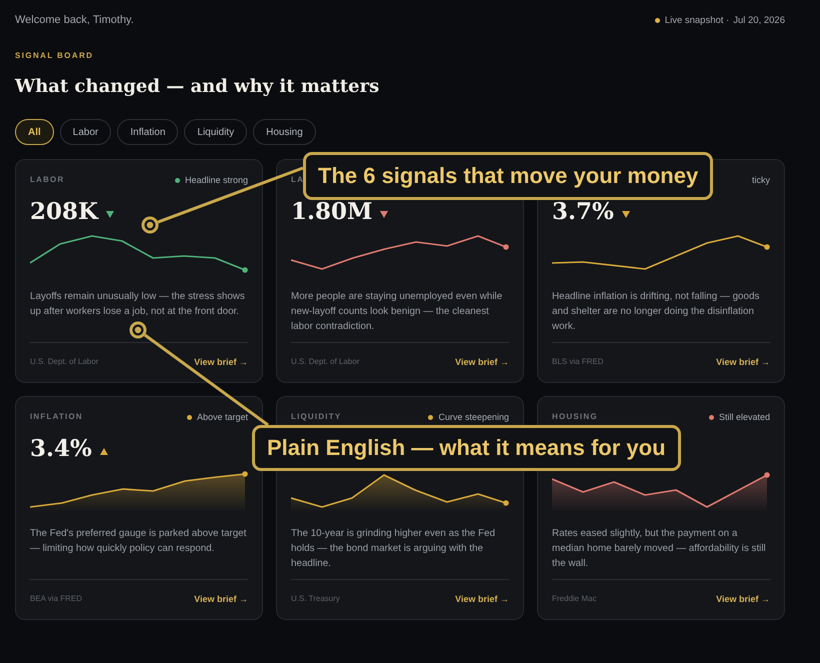 Image resolution: width=820 pixels, height=663 pixels. What do you see at coordinates (397, 312) in the screenshot?
I see `card-description: More people are staying unemployed even while new-layoff counts look benign — the cleanest labor contradiction.` at bounding box center [397, 312].